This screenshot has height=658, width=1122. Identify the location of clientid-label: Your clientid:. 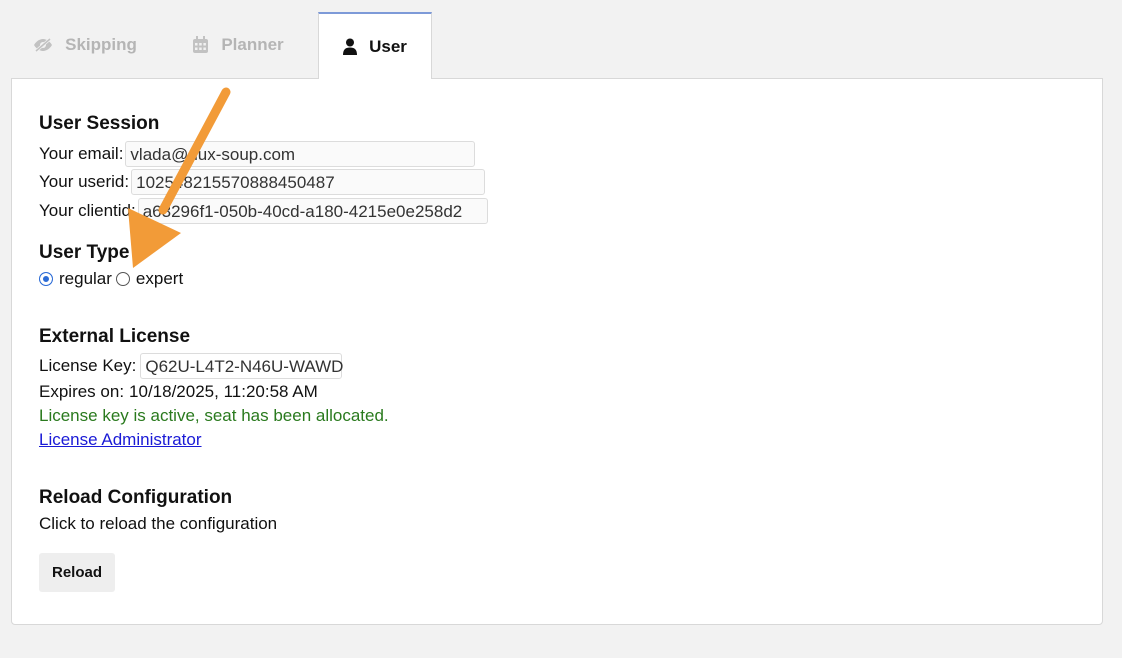
(87, 210).